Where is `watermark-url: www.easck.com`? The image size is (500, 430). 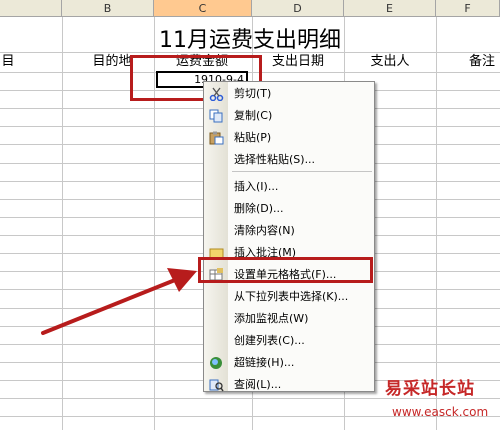 watermark-url: www.easck.com is located at coordinates (440, 412).